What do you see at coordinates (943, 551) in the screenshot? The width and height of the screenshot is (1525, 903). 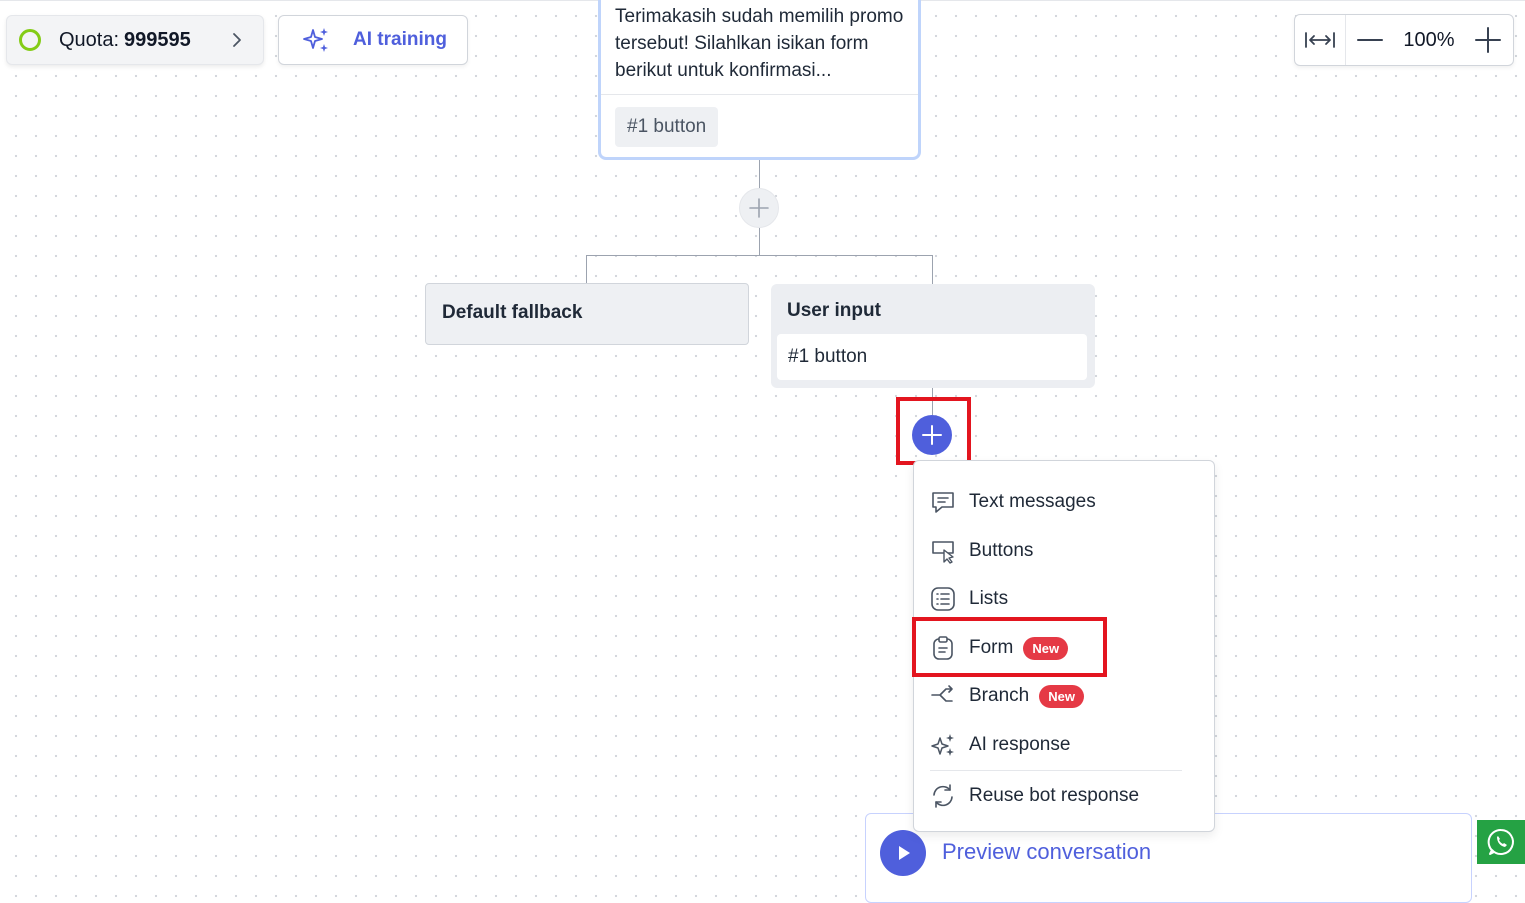 I see `button-icon` at bounding box center [943, 551].